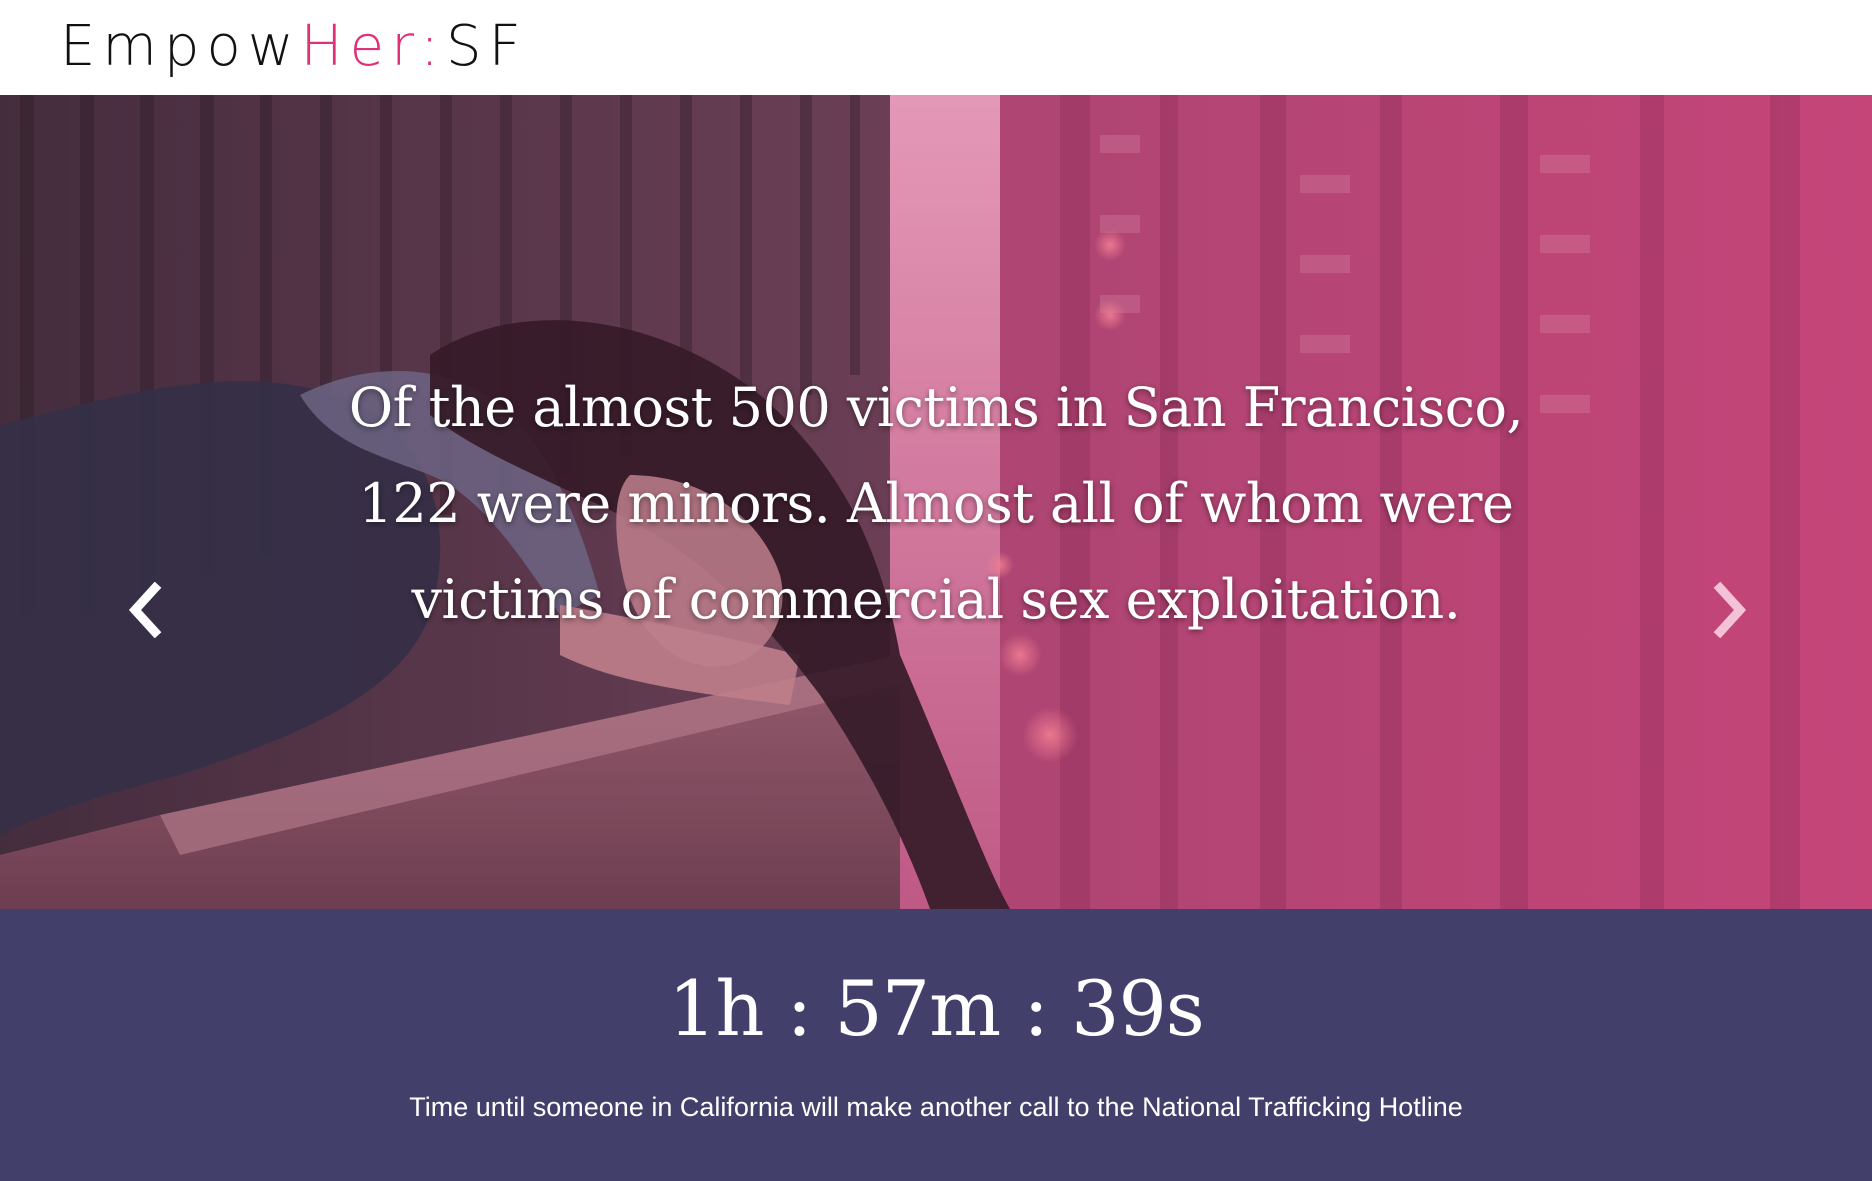  What do you see at coordinates (180, 46) in the screenshot?
I see `logo-text-empow: Empow` at bounding box center [180, 46].